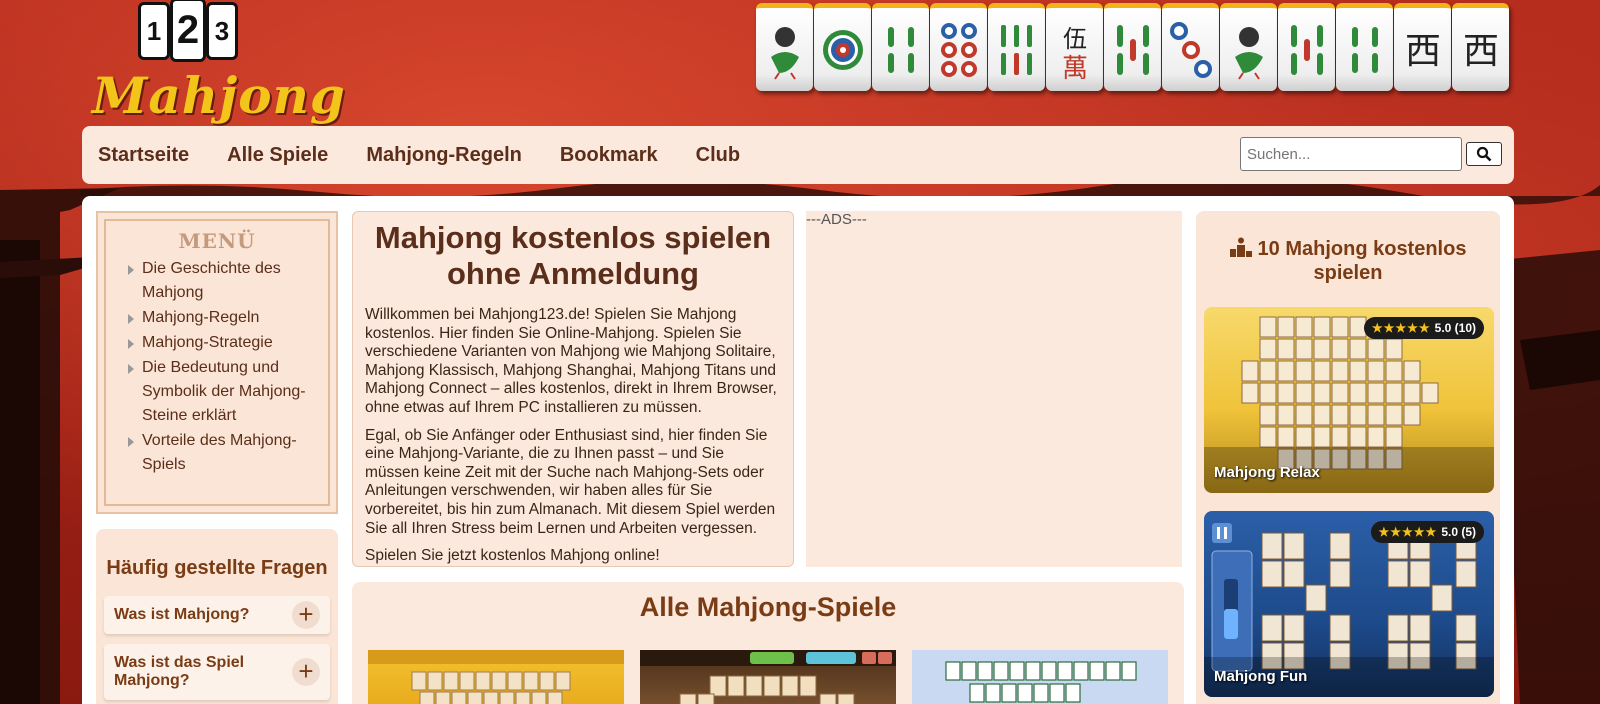 The width and height of the screenshot is (1600, 704). I want to click on sidebar-title-text: 10 Mahjong kostenlos spielen, so click(1362, 261).